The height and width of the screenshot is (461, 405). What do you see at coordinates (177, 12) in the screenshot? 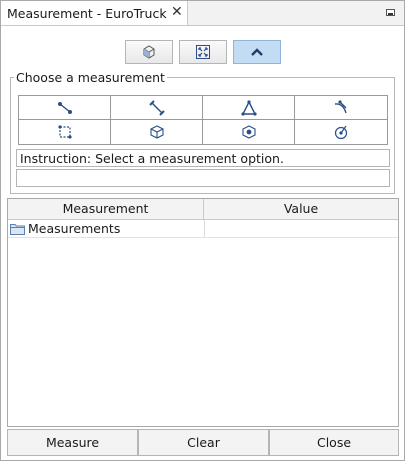
I see `close-icon: ✕` at bounding box center [177, 12].